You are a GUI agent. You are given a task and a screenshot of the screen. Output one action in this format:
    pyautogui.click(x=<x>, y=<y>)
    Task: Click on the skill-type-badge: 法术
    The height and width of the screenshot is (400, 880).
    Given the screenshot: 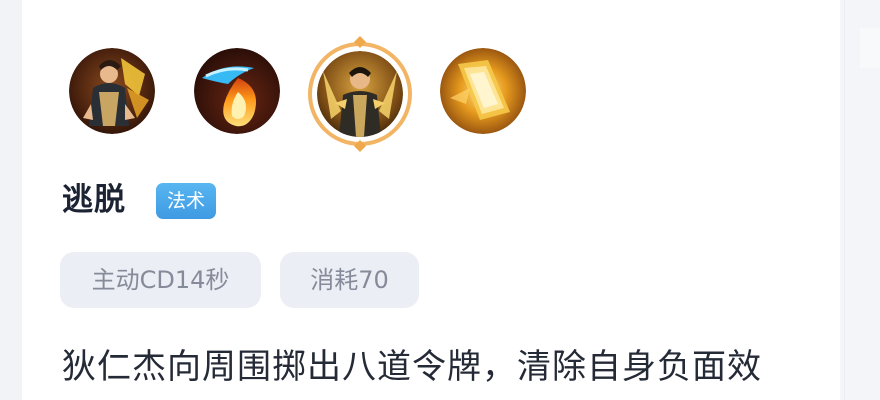 What is the action you would take?
    pyautogui.click(x=186, y=201)
    